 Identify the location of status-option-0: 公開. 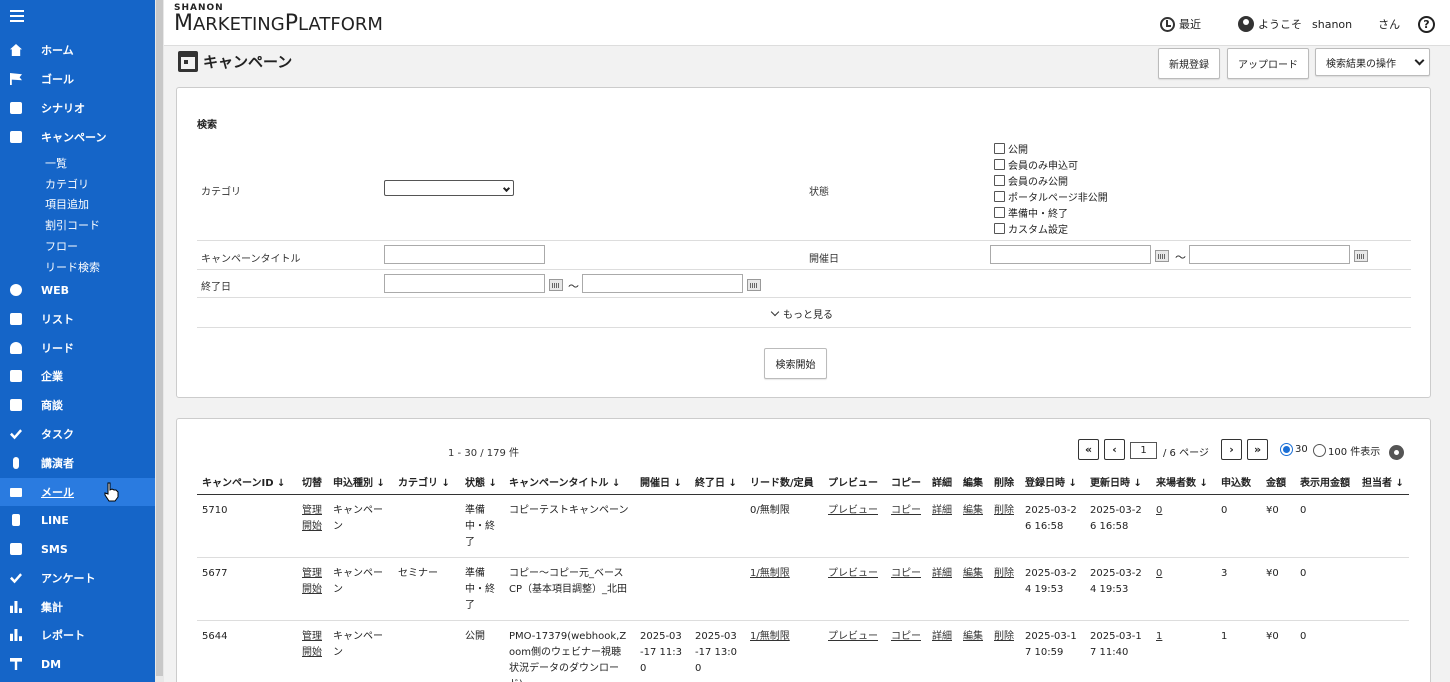
(1011, 148).